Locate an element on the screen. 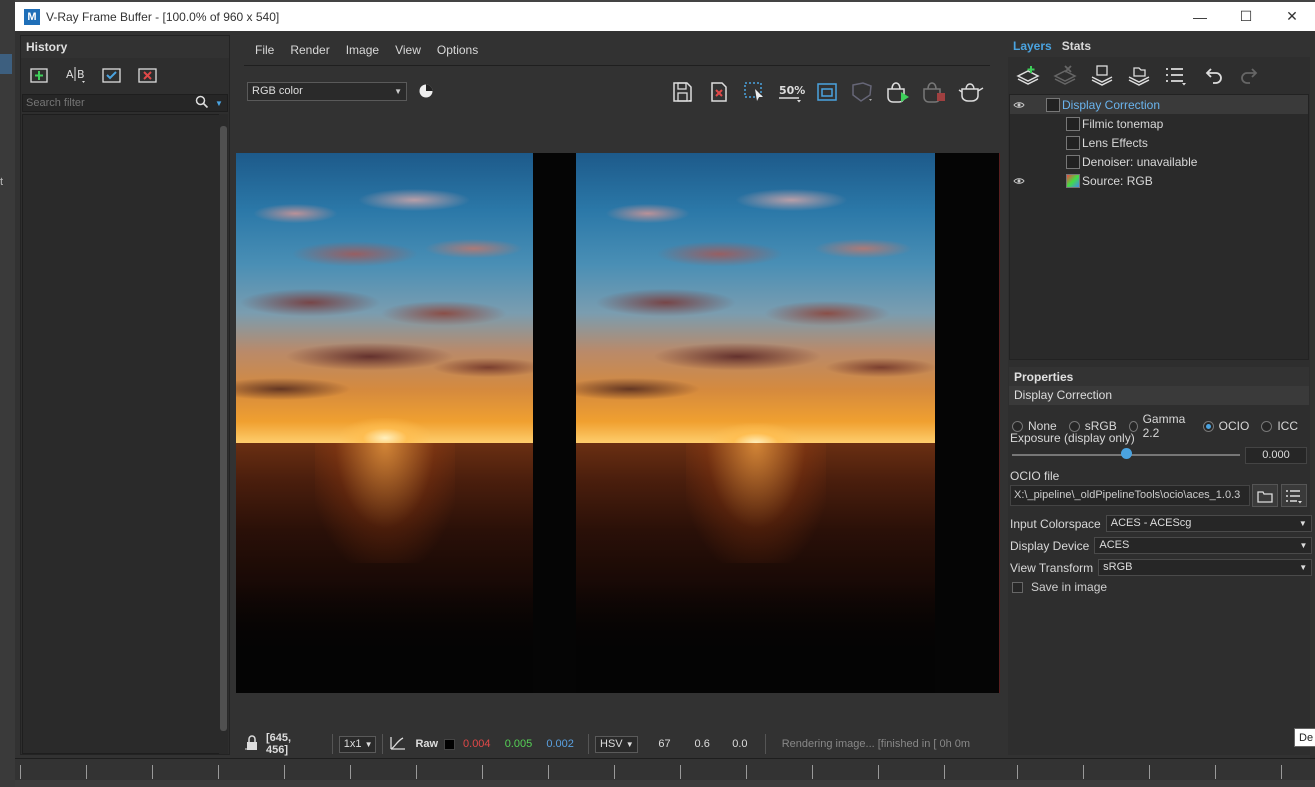 The width and height of the screenshot is (1315, 787). layer-filmic-tonemap: Filmic tonemap is located at coordinates (1159, 123).